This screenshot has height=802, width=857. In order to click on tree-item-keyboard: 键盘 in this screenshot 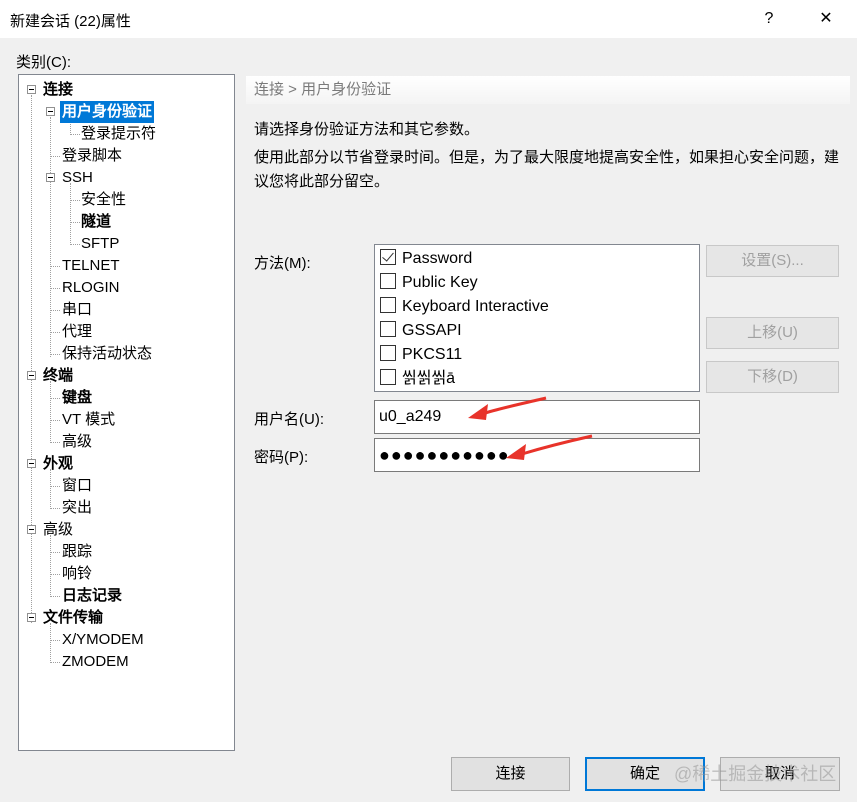, I will do `click(77, 398)`.